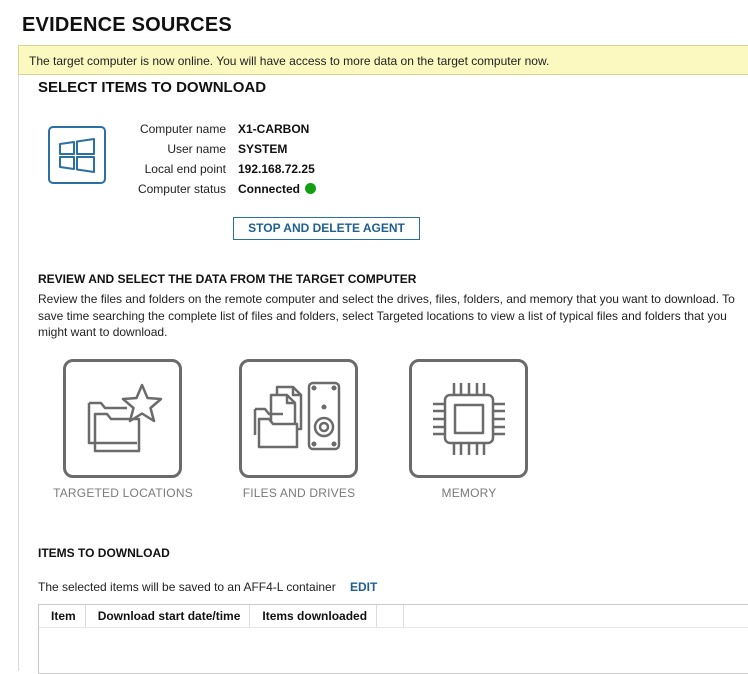  I want to click on targeted-locations-tile, so click(122, 418).